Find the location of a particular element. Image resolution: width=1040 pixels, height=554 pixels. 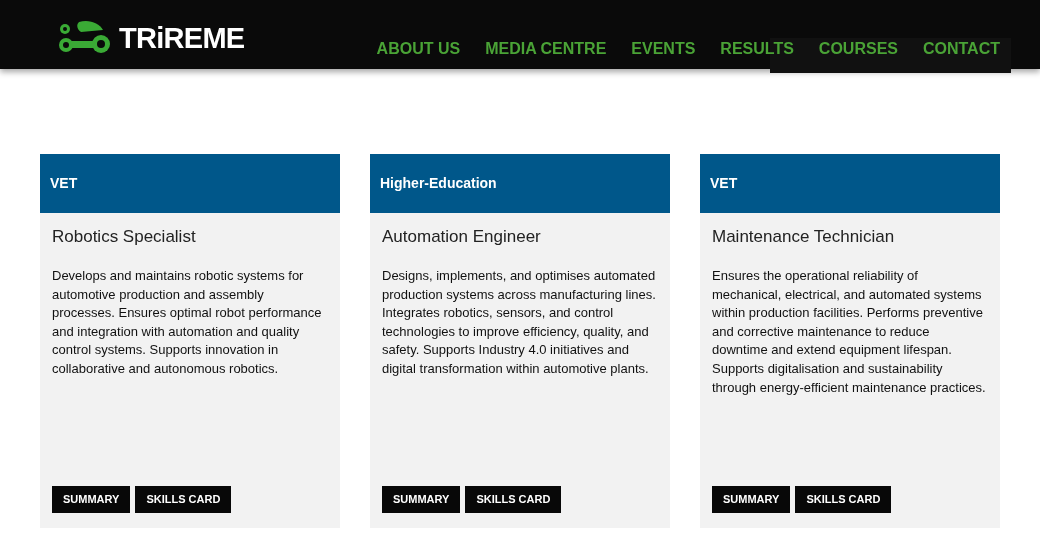

card-description: Designs, implements, and optimises automated production systems across manufacturing lines. Integrates robotics, sensors, and control technologies to improve efficiency, quality, and safety. Supports Industry 4.0 initiatives and digital transformation within automotive plants. is located at coordinates (519, 322).